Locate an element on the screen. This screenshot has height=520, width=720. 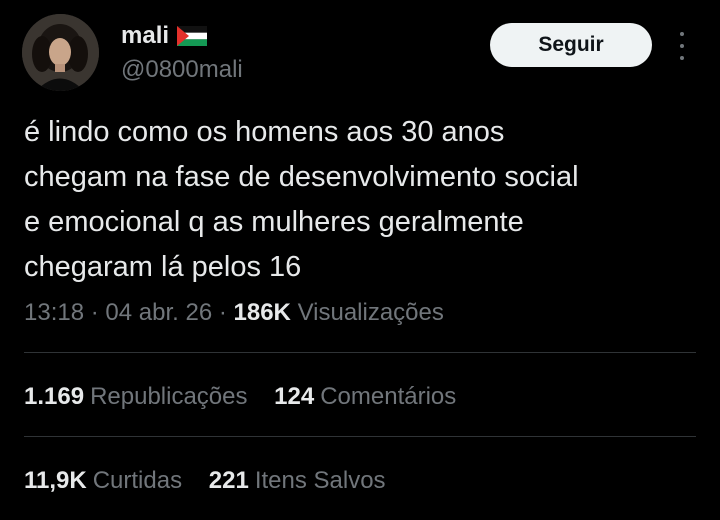
tweet-date: 04 abr. 26 is located at coordinates (158, 312).